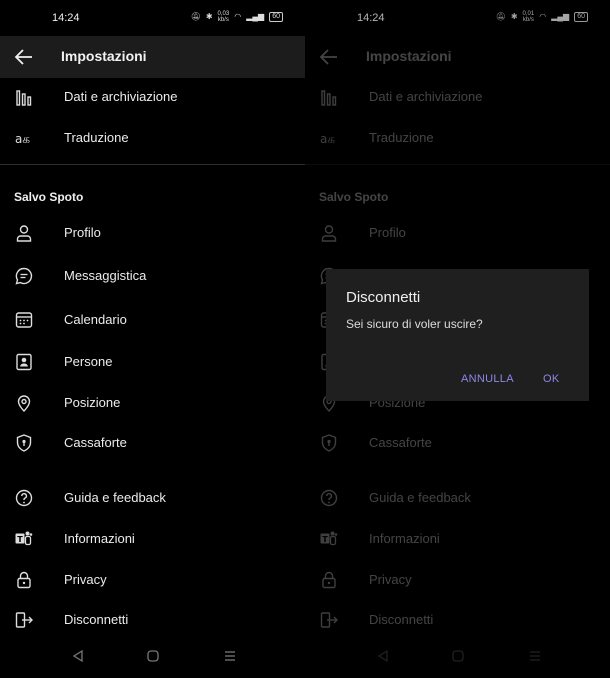 The height and width of the screenshot is (678, 610). I want to click on help-icon, so click(24, 498).